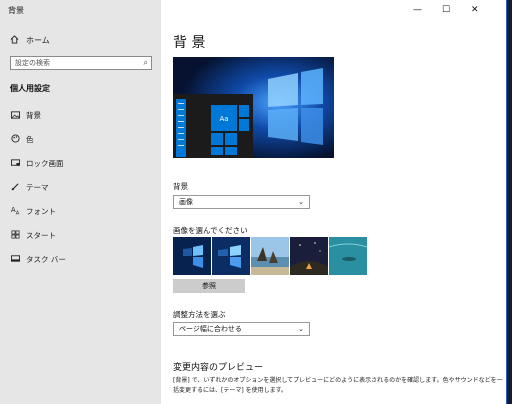 Image resolution: width=512 pixels, height=404 pixels. I want to click on sidebar-item-background: 背景, so click(25, 115).